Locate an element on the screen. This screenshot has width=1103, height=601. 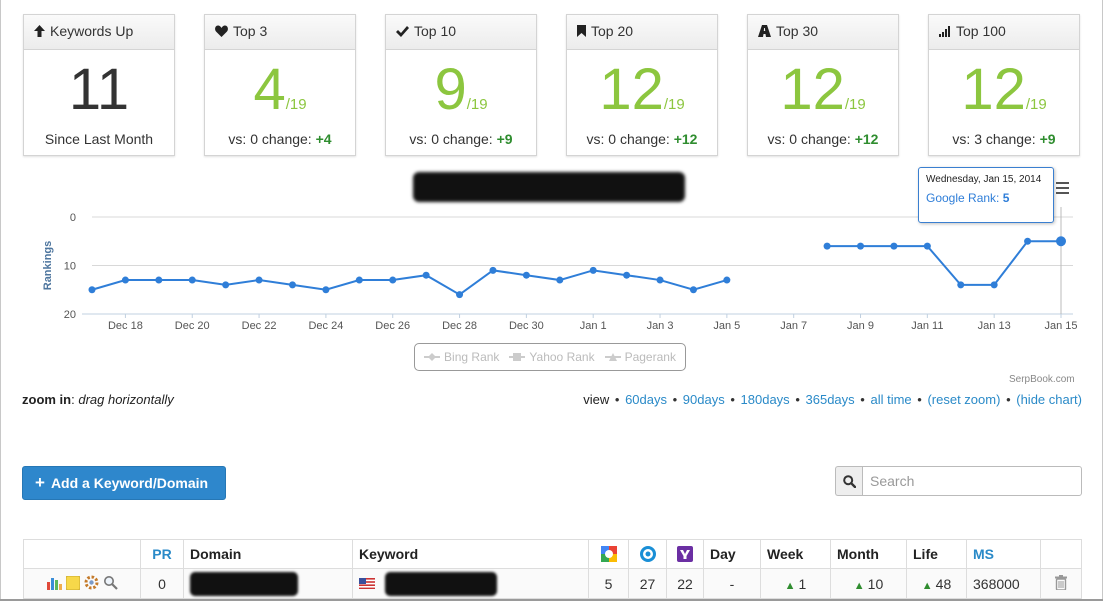
magnifier-icon is located at coordinates (110, 582).